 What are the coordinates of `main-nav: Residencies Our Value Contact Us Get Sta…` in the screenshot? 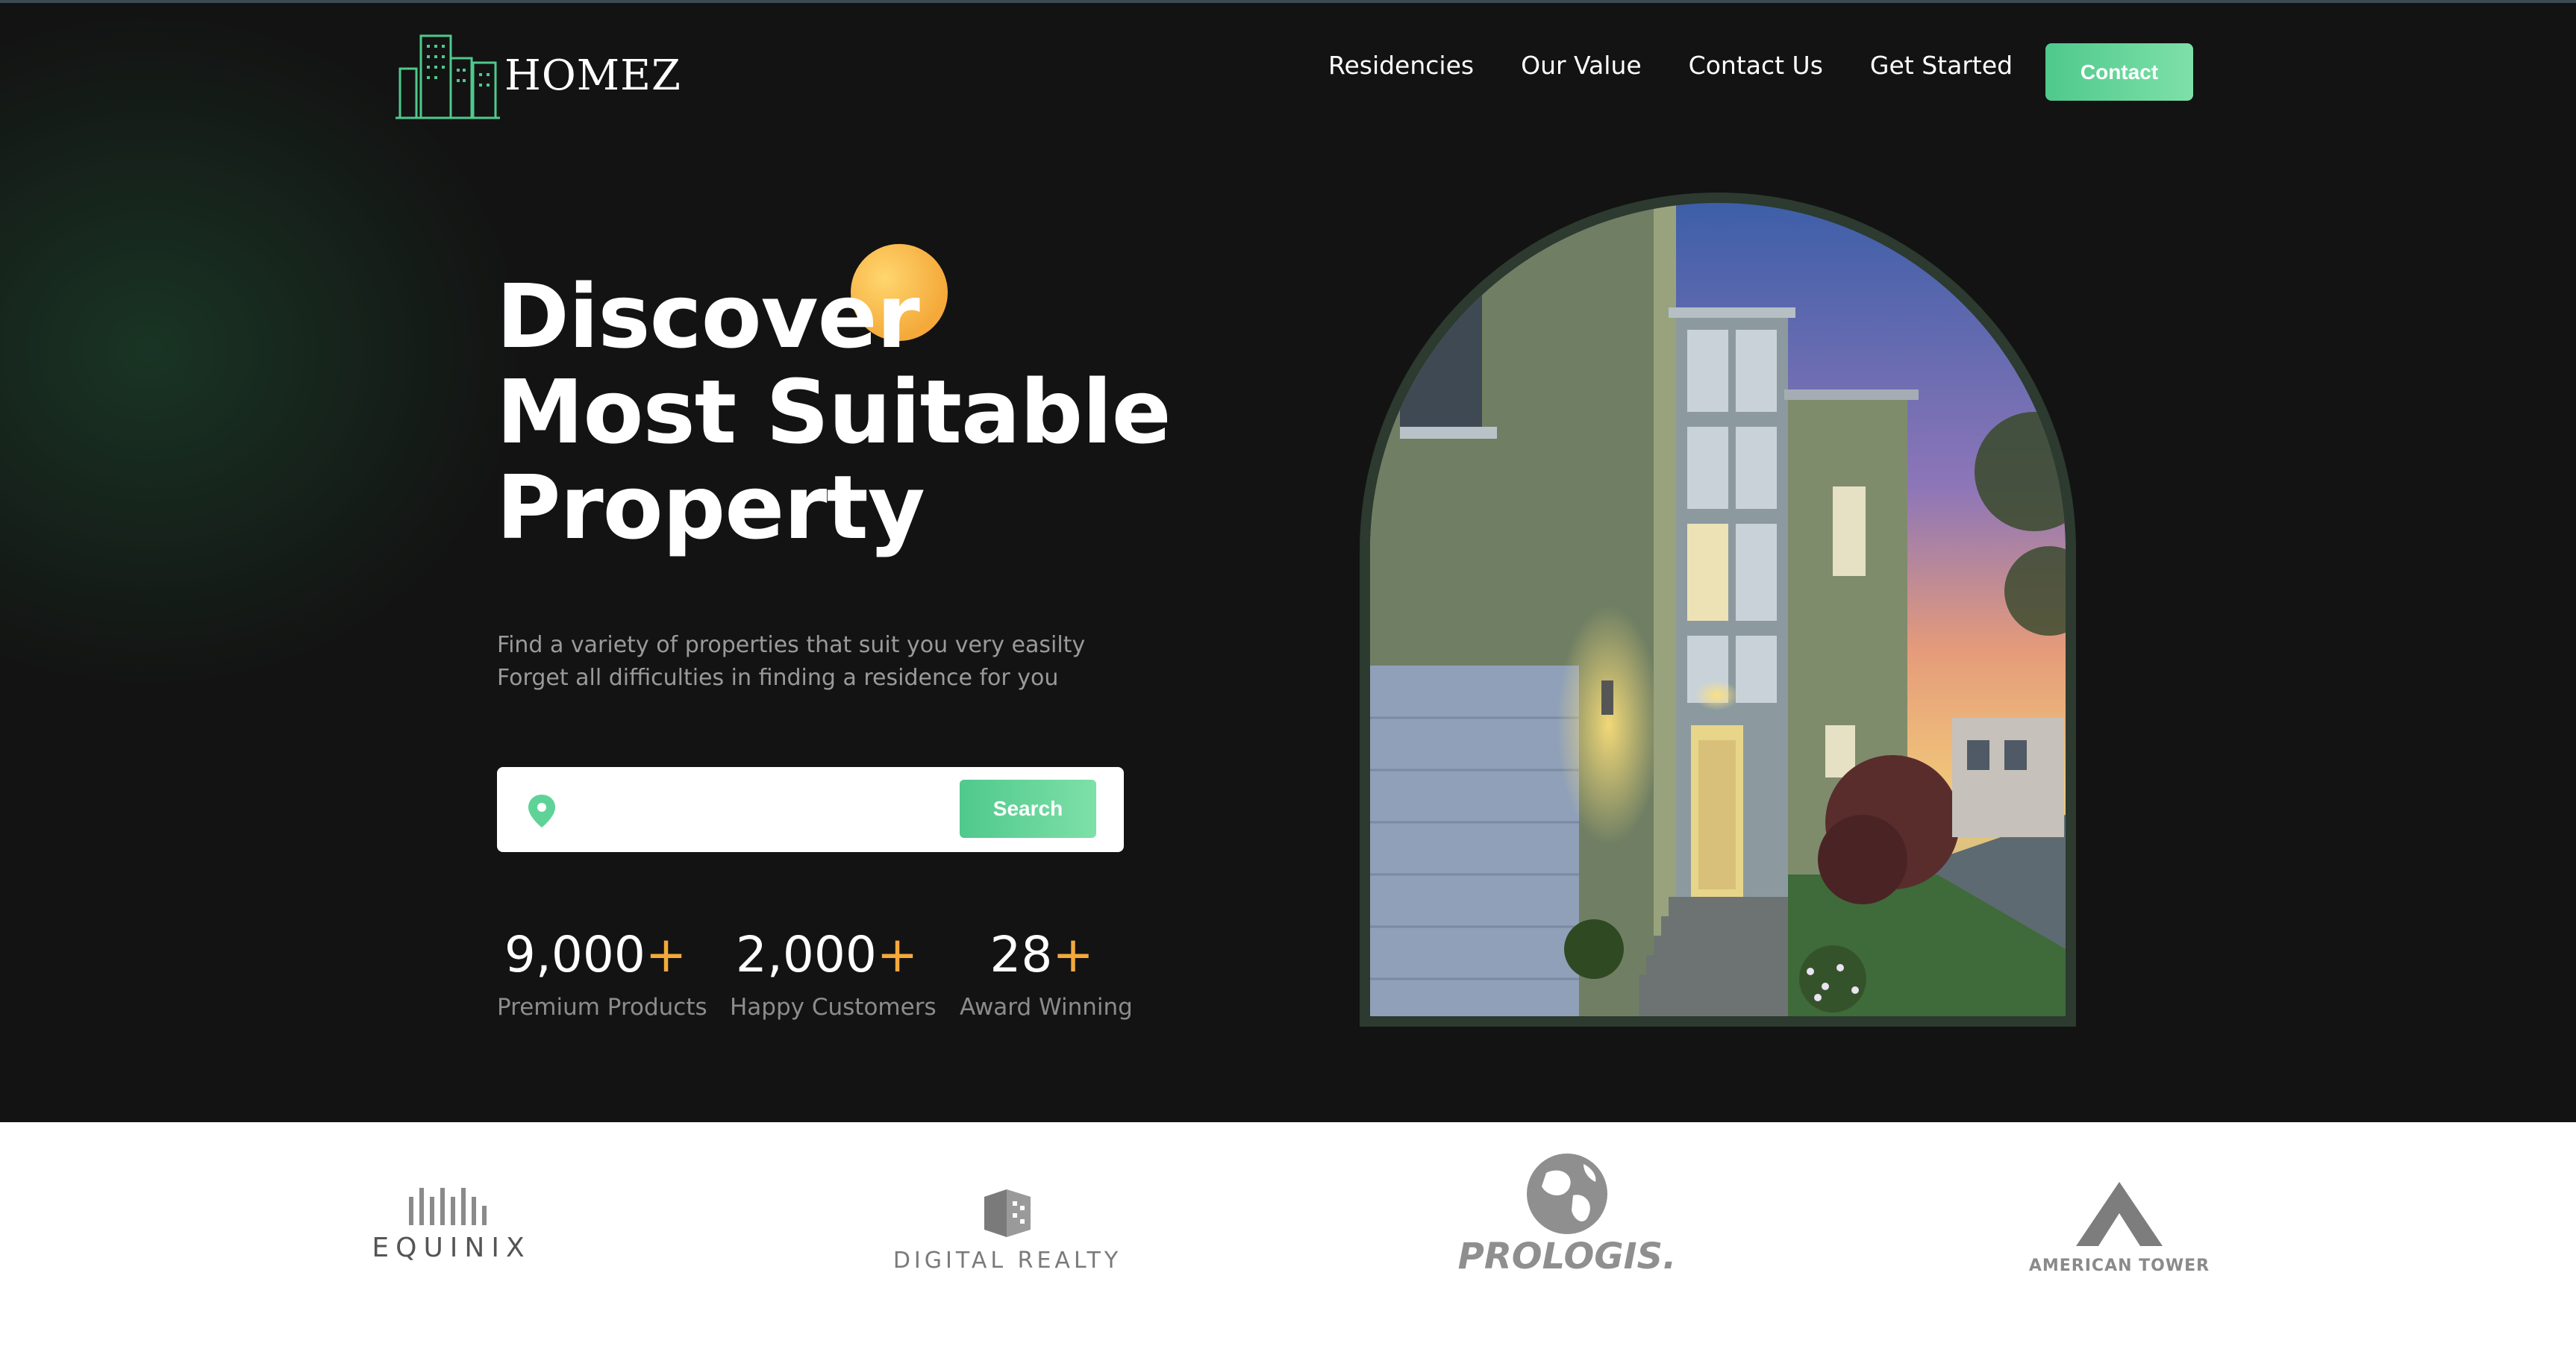 It's located at (1694, 65).